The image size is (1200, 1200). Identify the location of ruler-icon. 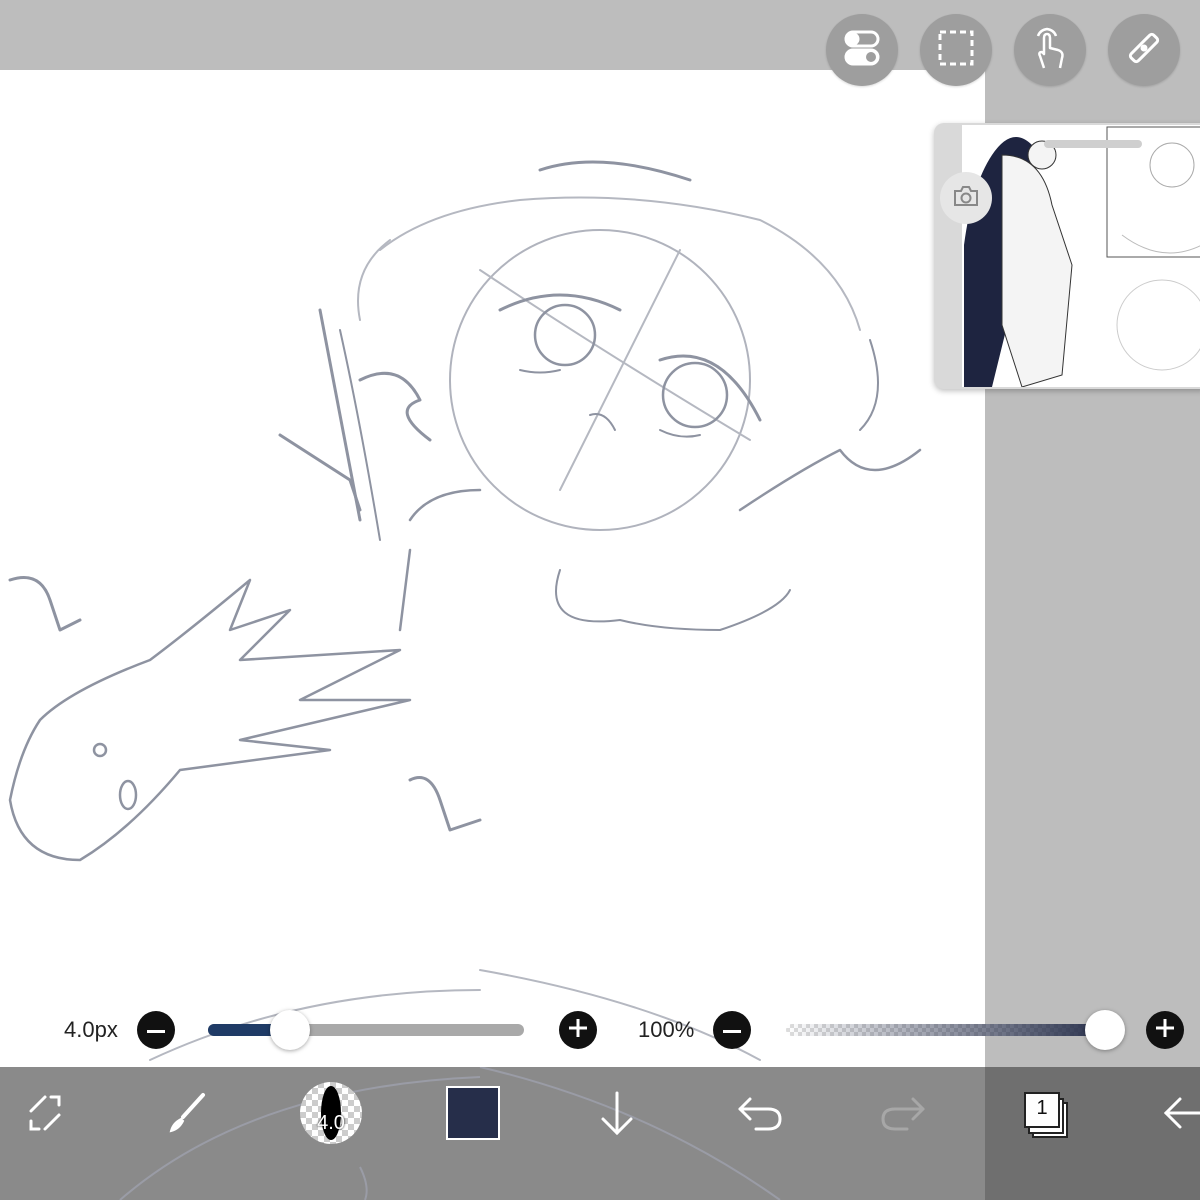
(1144, 50).